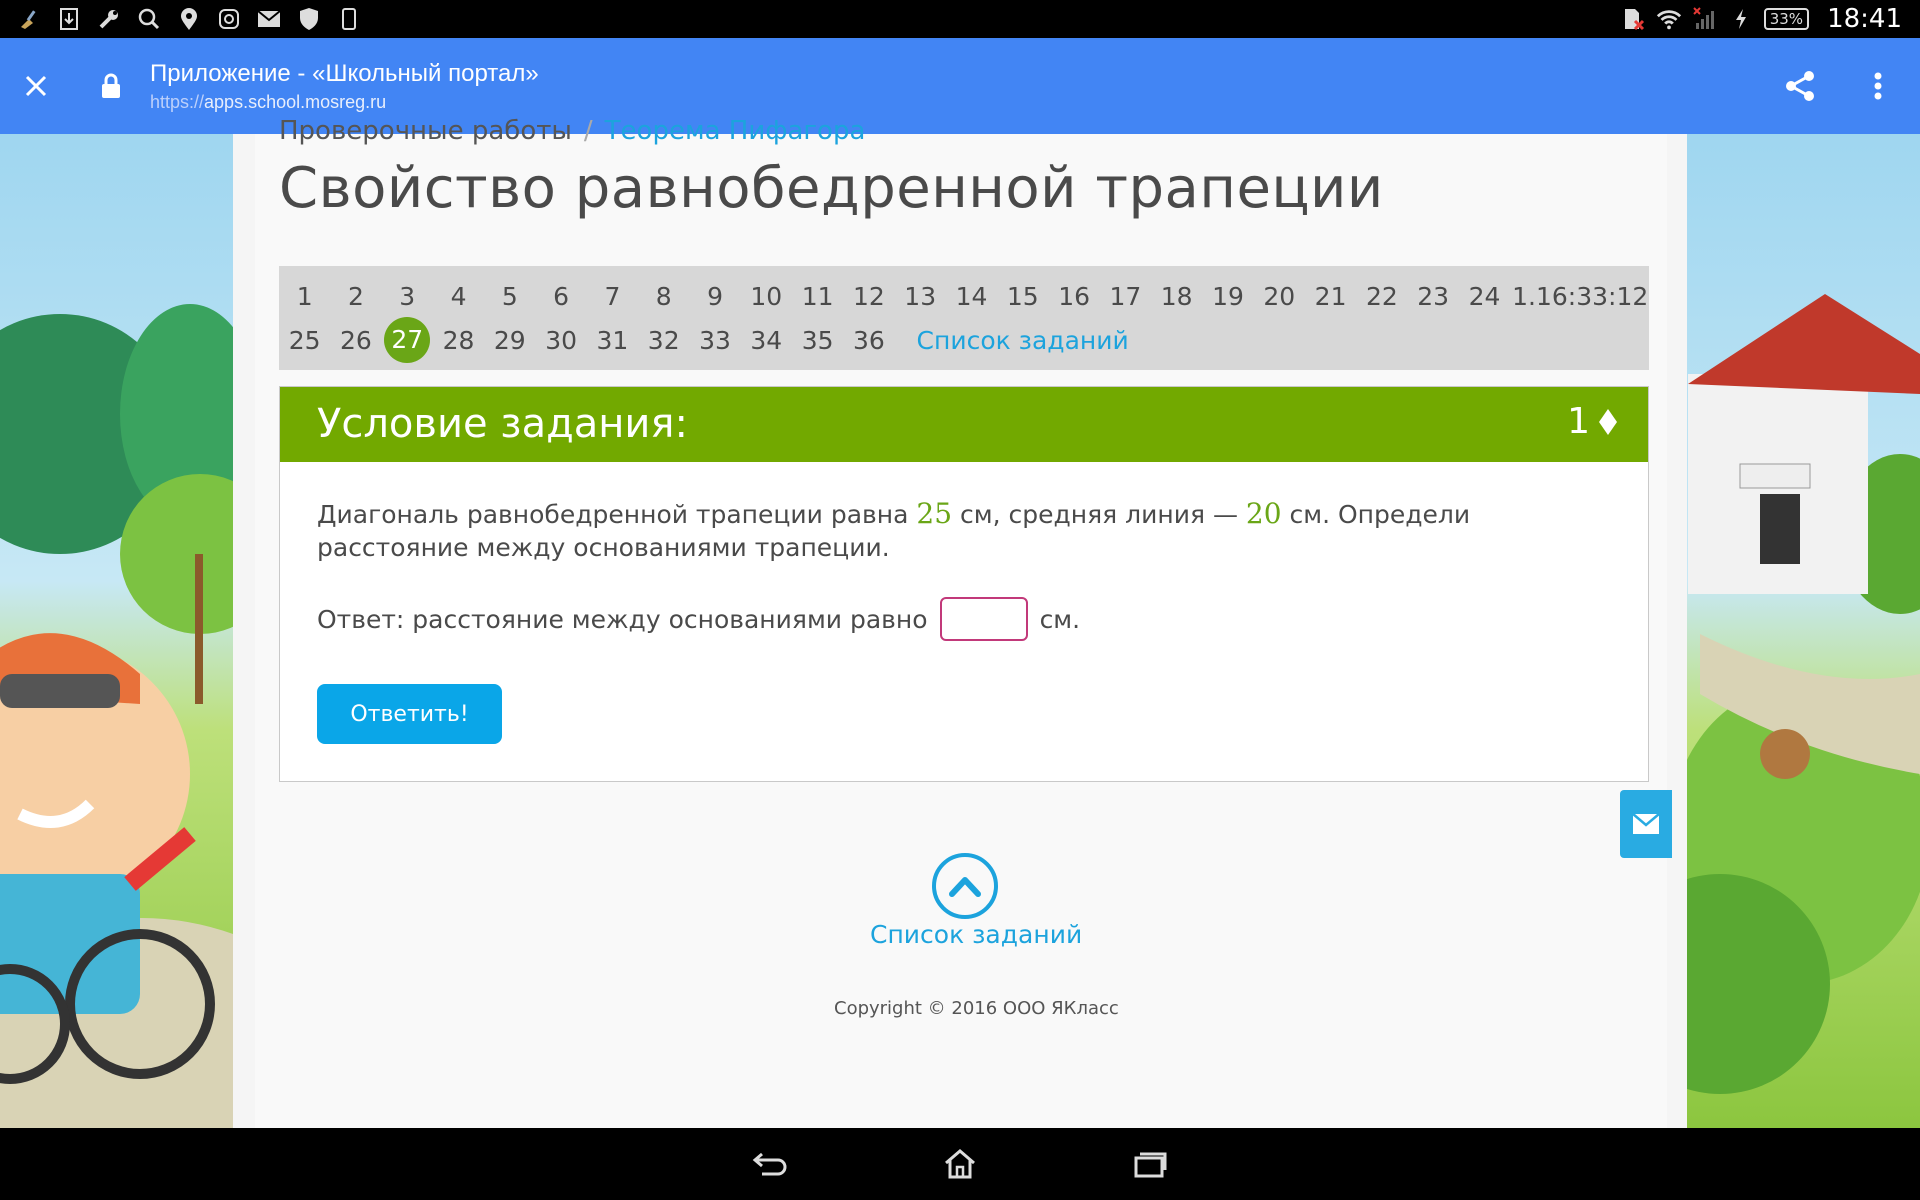 The image size is (1920, 1200). Describe the element at coordinates (309, 19) in the screenshot. I see `shield-icon` at that location.